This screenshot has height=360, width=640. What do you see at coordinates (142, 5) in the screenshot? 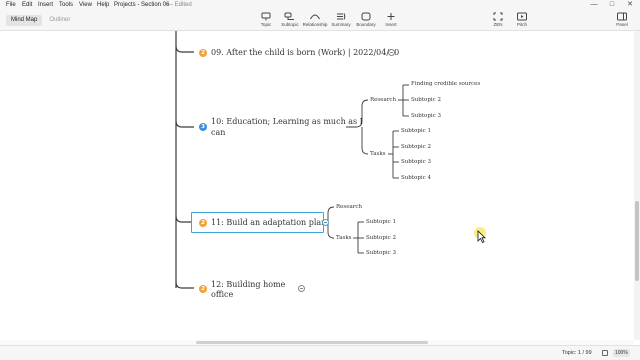
I see `document-title: Projects - Section 06` at bounding box center [142, 5].